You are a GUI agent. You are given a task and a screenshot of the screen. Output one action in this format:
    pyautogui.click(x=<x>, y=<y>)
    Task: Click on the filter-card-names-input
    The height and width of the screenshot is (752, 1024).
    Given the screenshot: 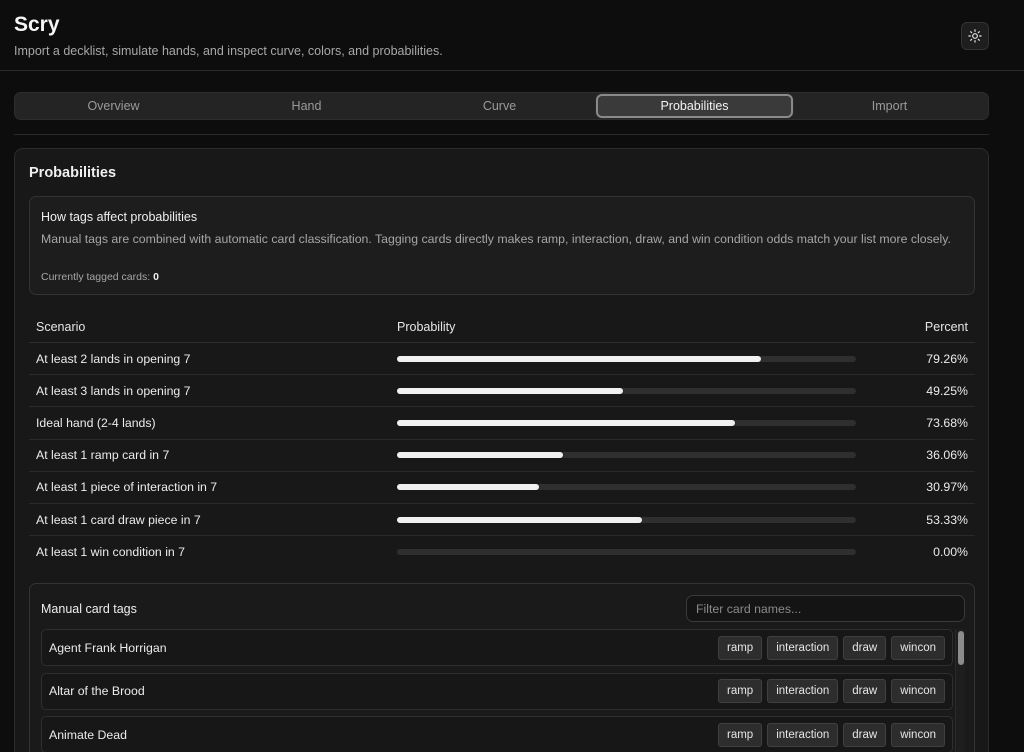 What is the action you would take?
    pyautogui.click(x=825, y=608)
    